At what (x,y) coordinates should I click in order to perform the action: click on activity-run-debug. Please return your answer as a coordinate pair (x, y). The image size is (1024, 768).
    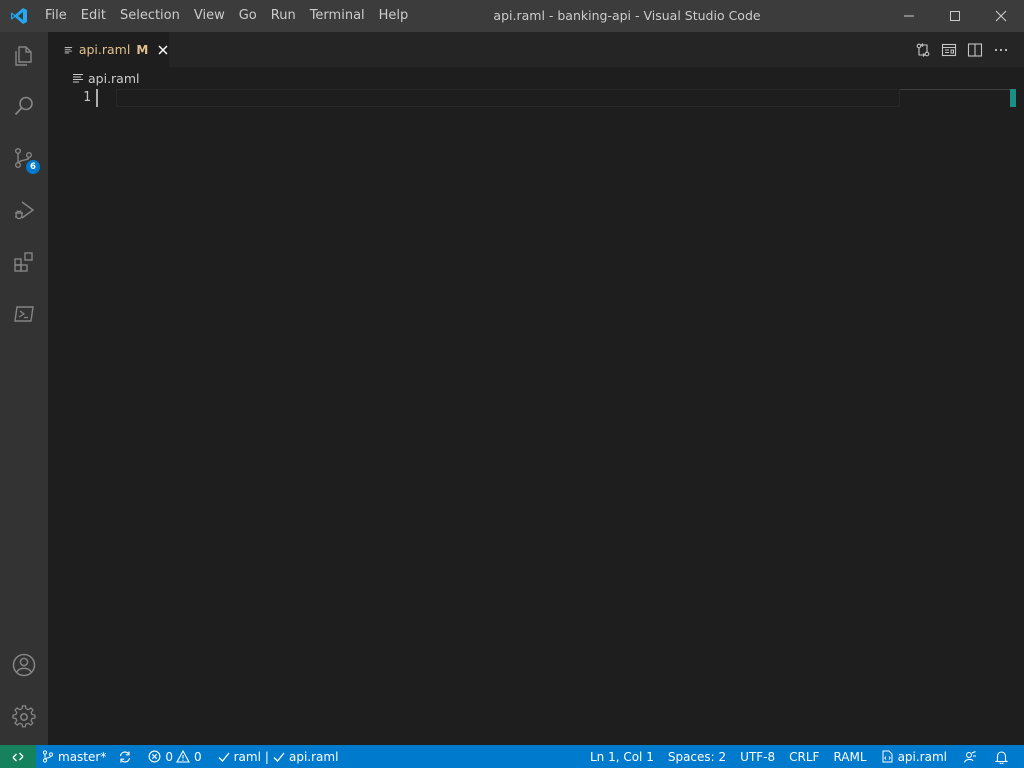
    Looking at the image, I should click on (24, 210).